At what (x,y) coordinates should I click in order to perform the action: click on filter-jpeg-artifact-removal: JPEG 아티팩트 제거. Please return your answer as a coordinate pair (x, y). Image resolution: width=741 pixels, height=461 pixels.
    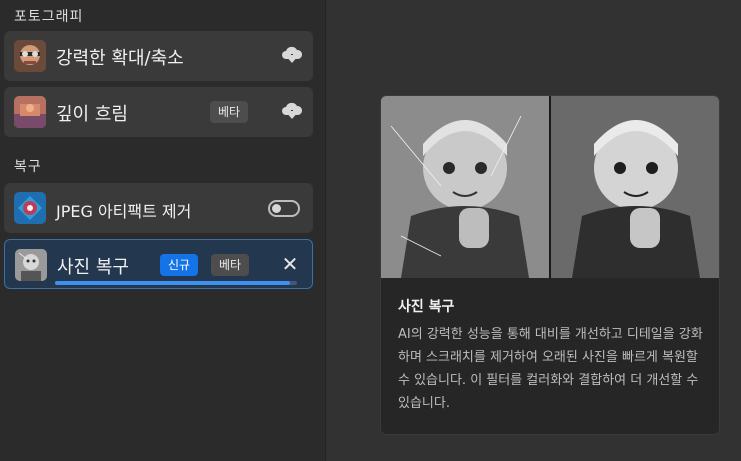
    Looking at the image, I should click on (158, 208).